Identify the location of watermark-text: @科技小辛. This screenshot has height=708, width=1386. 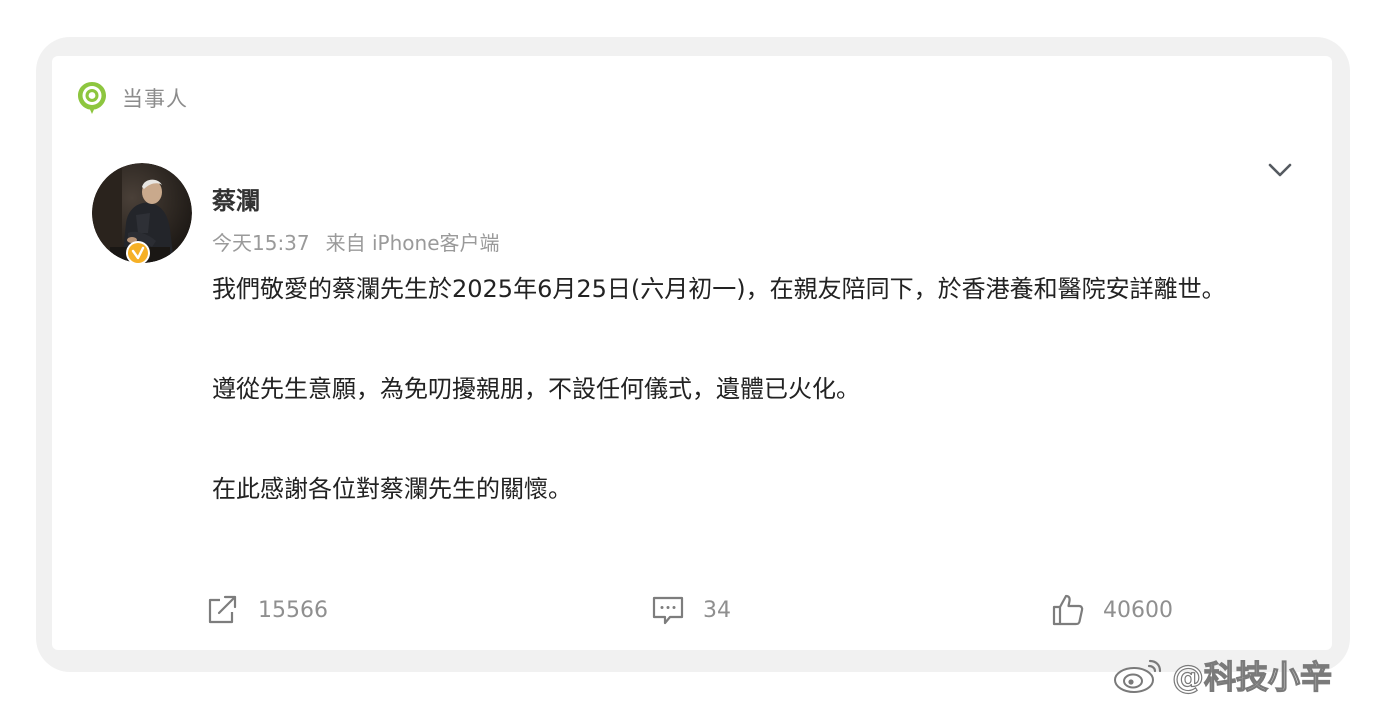
(1252, 676).